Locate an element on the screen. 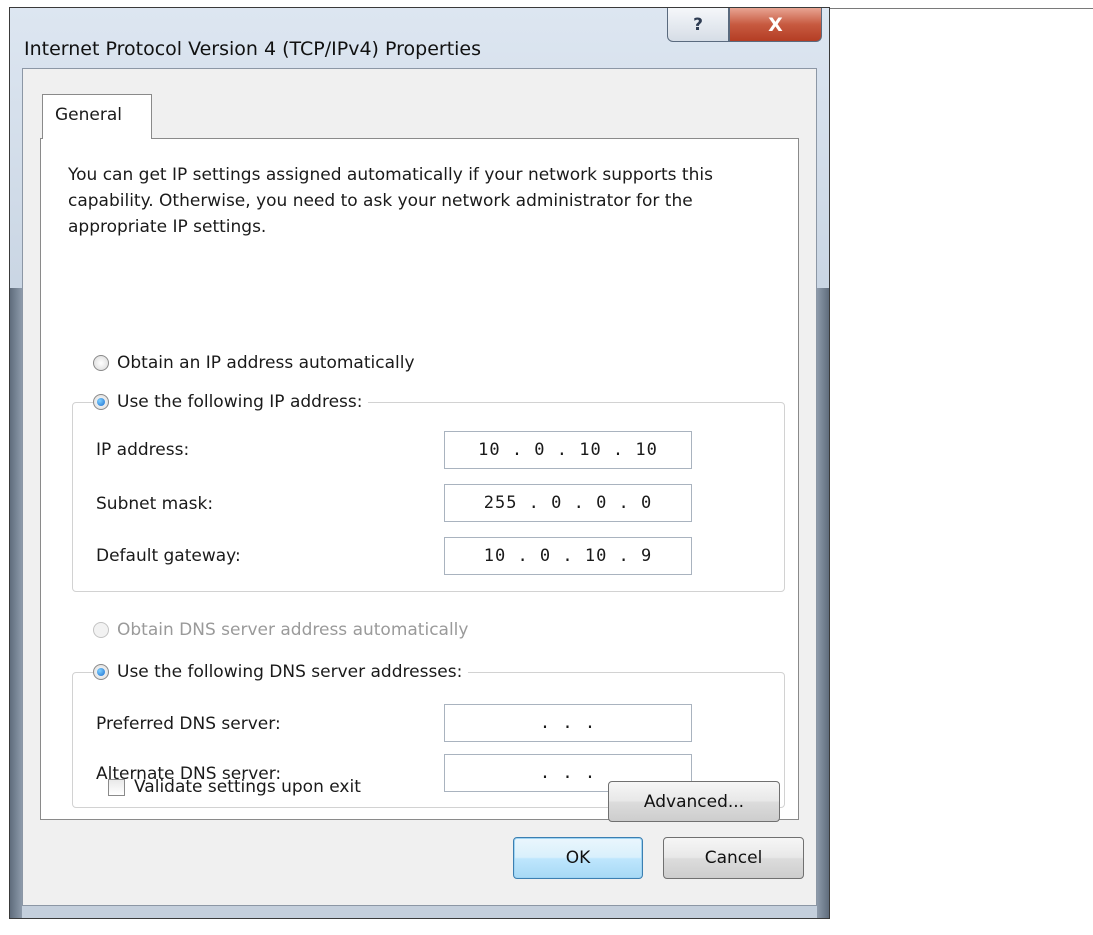 The height and width of the screenshot is (935, 1093). help-button: ? is located at coordinates (698, 25).